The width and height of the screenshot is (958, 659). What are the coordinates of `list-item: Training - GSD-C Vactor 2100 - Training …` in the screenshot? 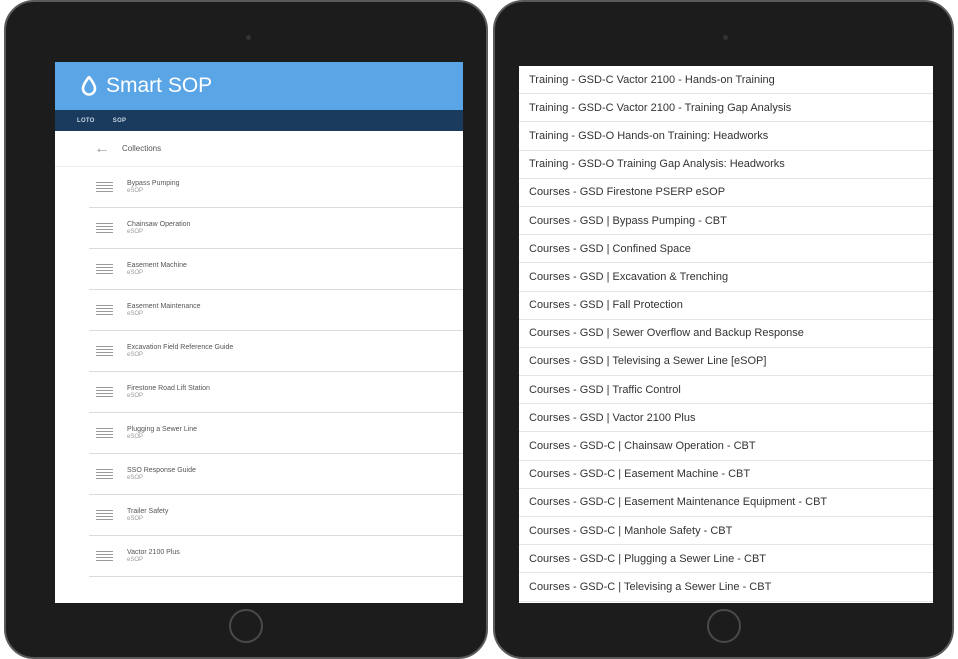 It's located at (726, 108).